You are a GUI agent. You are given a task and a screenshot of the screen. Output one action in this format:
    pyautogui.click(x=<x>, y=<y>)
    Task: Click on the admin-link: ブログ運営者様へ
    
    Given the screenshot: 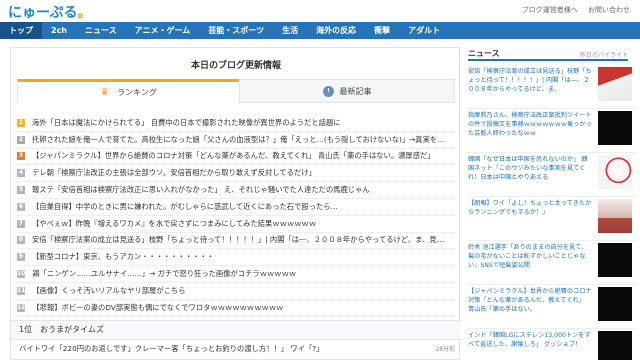 What is the action you would take?
    pyautogui.click(x=550, y=10)
    